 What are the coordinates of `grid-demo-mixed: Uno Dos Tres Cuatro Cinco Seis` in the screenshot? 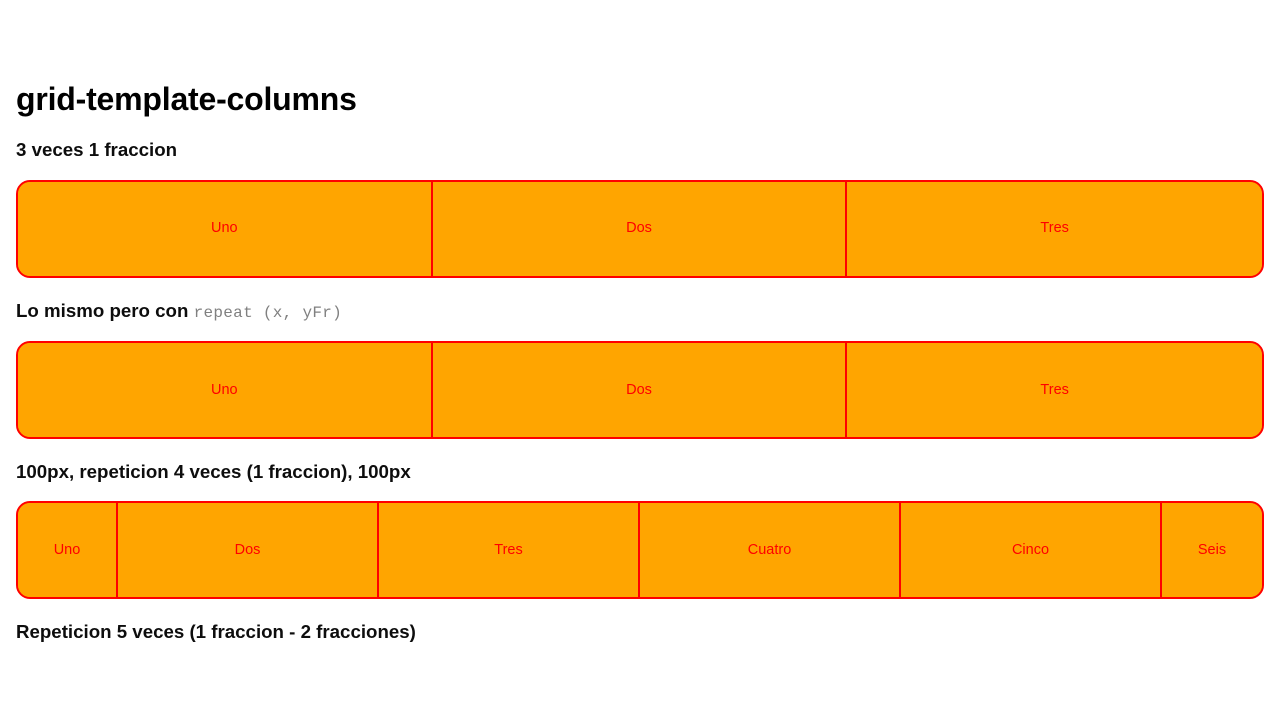 It's located at (640, 550).